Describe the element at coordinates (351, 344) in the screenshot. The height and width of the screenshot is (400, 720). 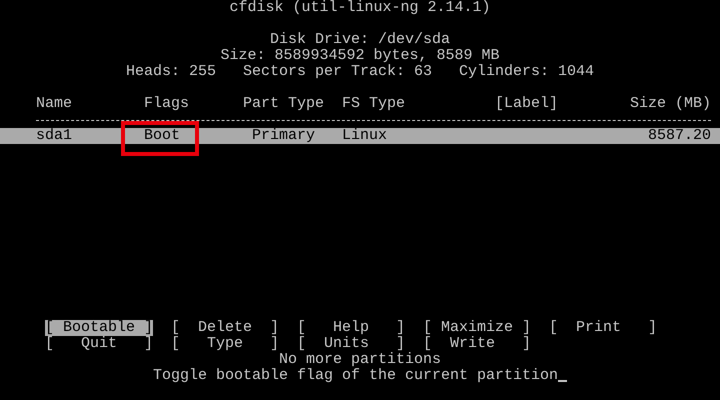
I see `menu-button: [ Units ]` at that location.